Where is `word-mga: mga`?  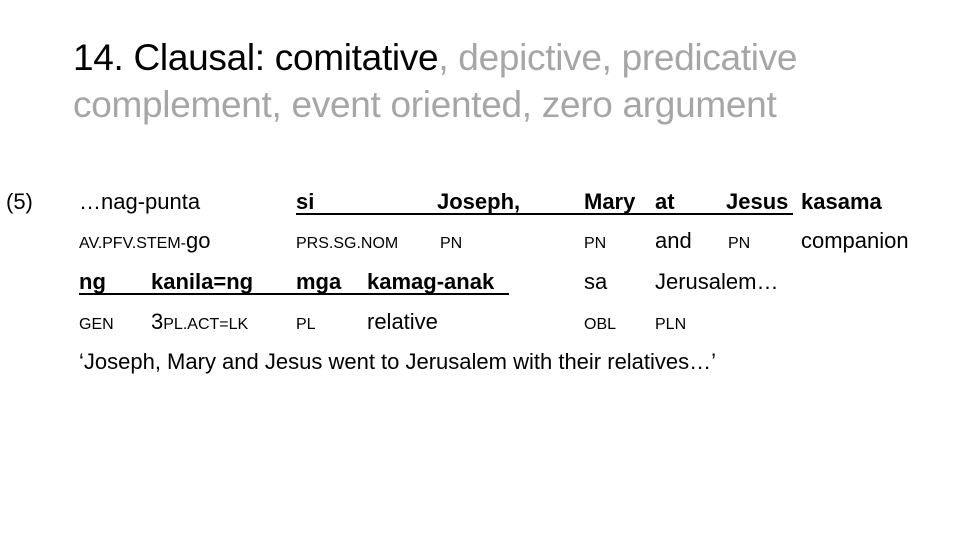
word-mga: mga is located at coordinates (319, 281).